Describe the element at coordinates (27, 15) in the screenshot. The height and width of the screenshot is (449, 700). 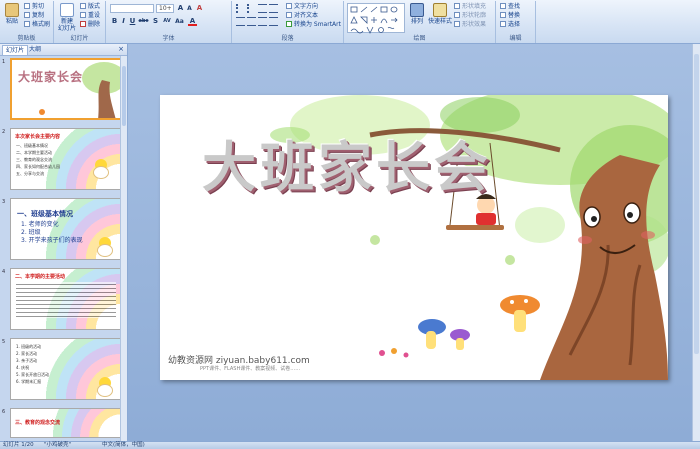
I see `copy-icon` at that location.